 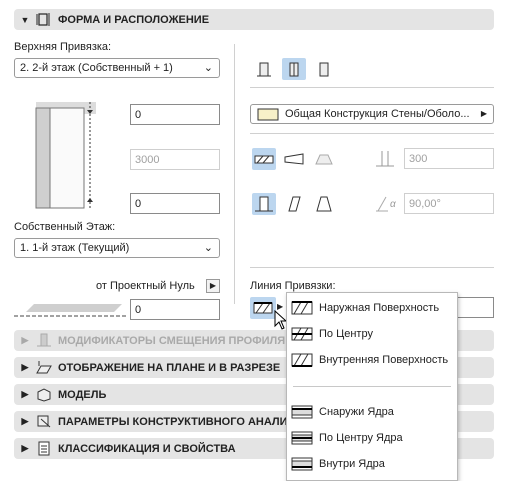 I want to click on menu-item-core-inside: Внутри Ядра, so click(x=372, y=464).